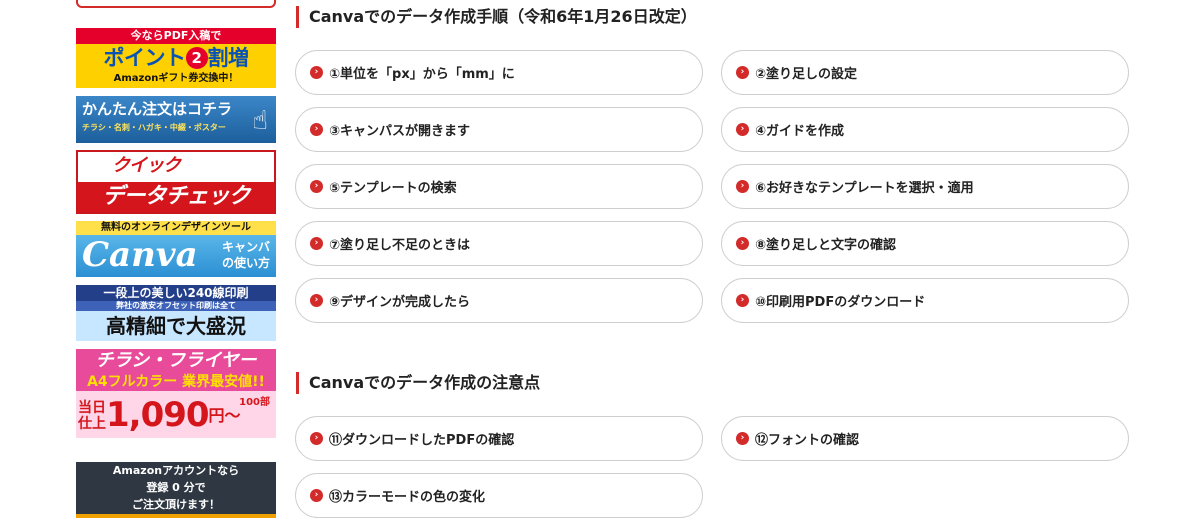 This screenshot has height=526, width=1200. I want to click on pdf-points-banner: 今ならPDF入稿で ポイント 2 割増 Amazonギフト券交換中！, so click(176, 58).